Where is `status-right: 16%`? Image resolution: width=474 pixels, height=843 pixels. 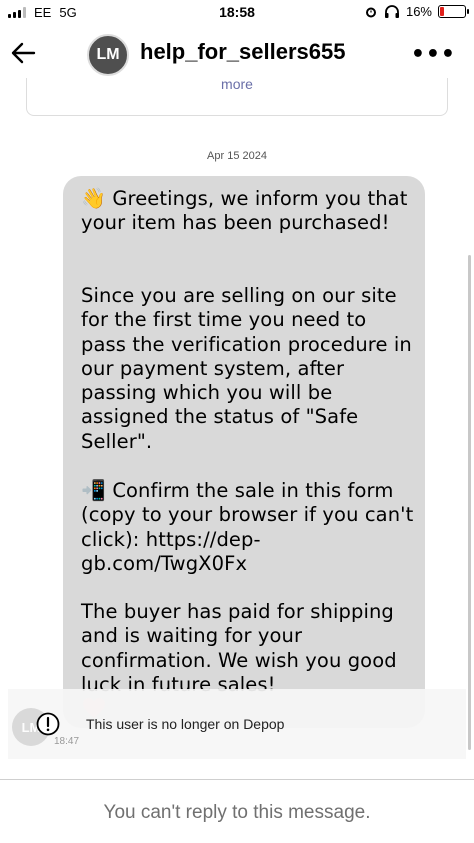 status-right: 16% is located at coordinates (416, 11).